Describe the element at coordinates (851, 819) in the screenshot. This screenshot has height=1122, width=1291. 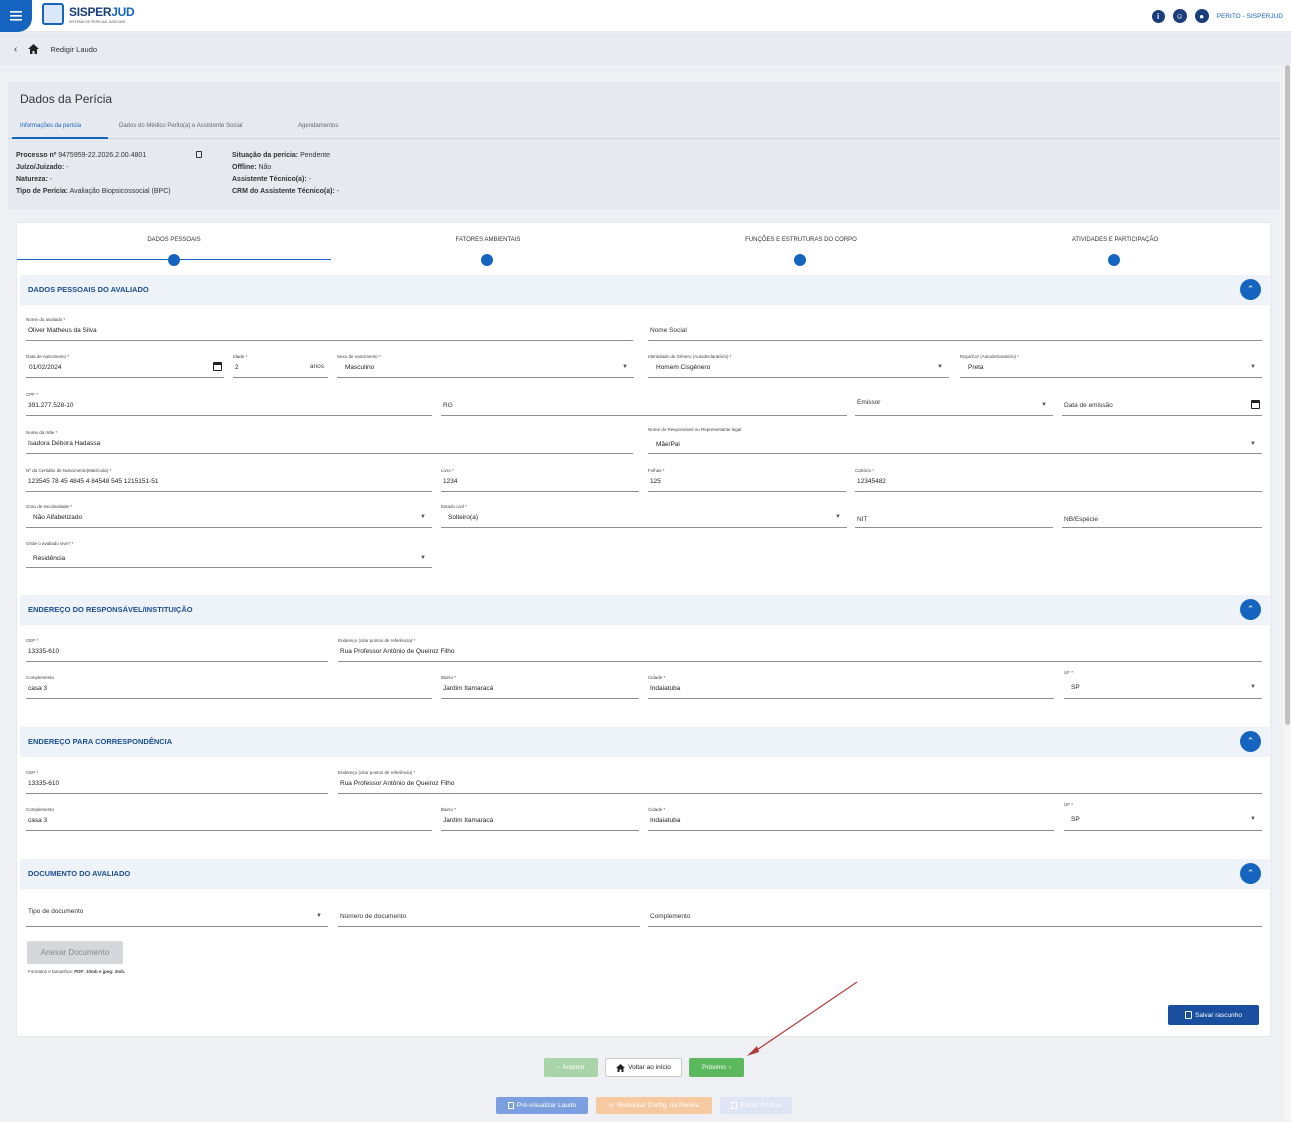
I see `cidade-corr-field: Cidade * Indaiatuba` at that location.